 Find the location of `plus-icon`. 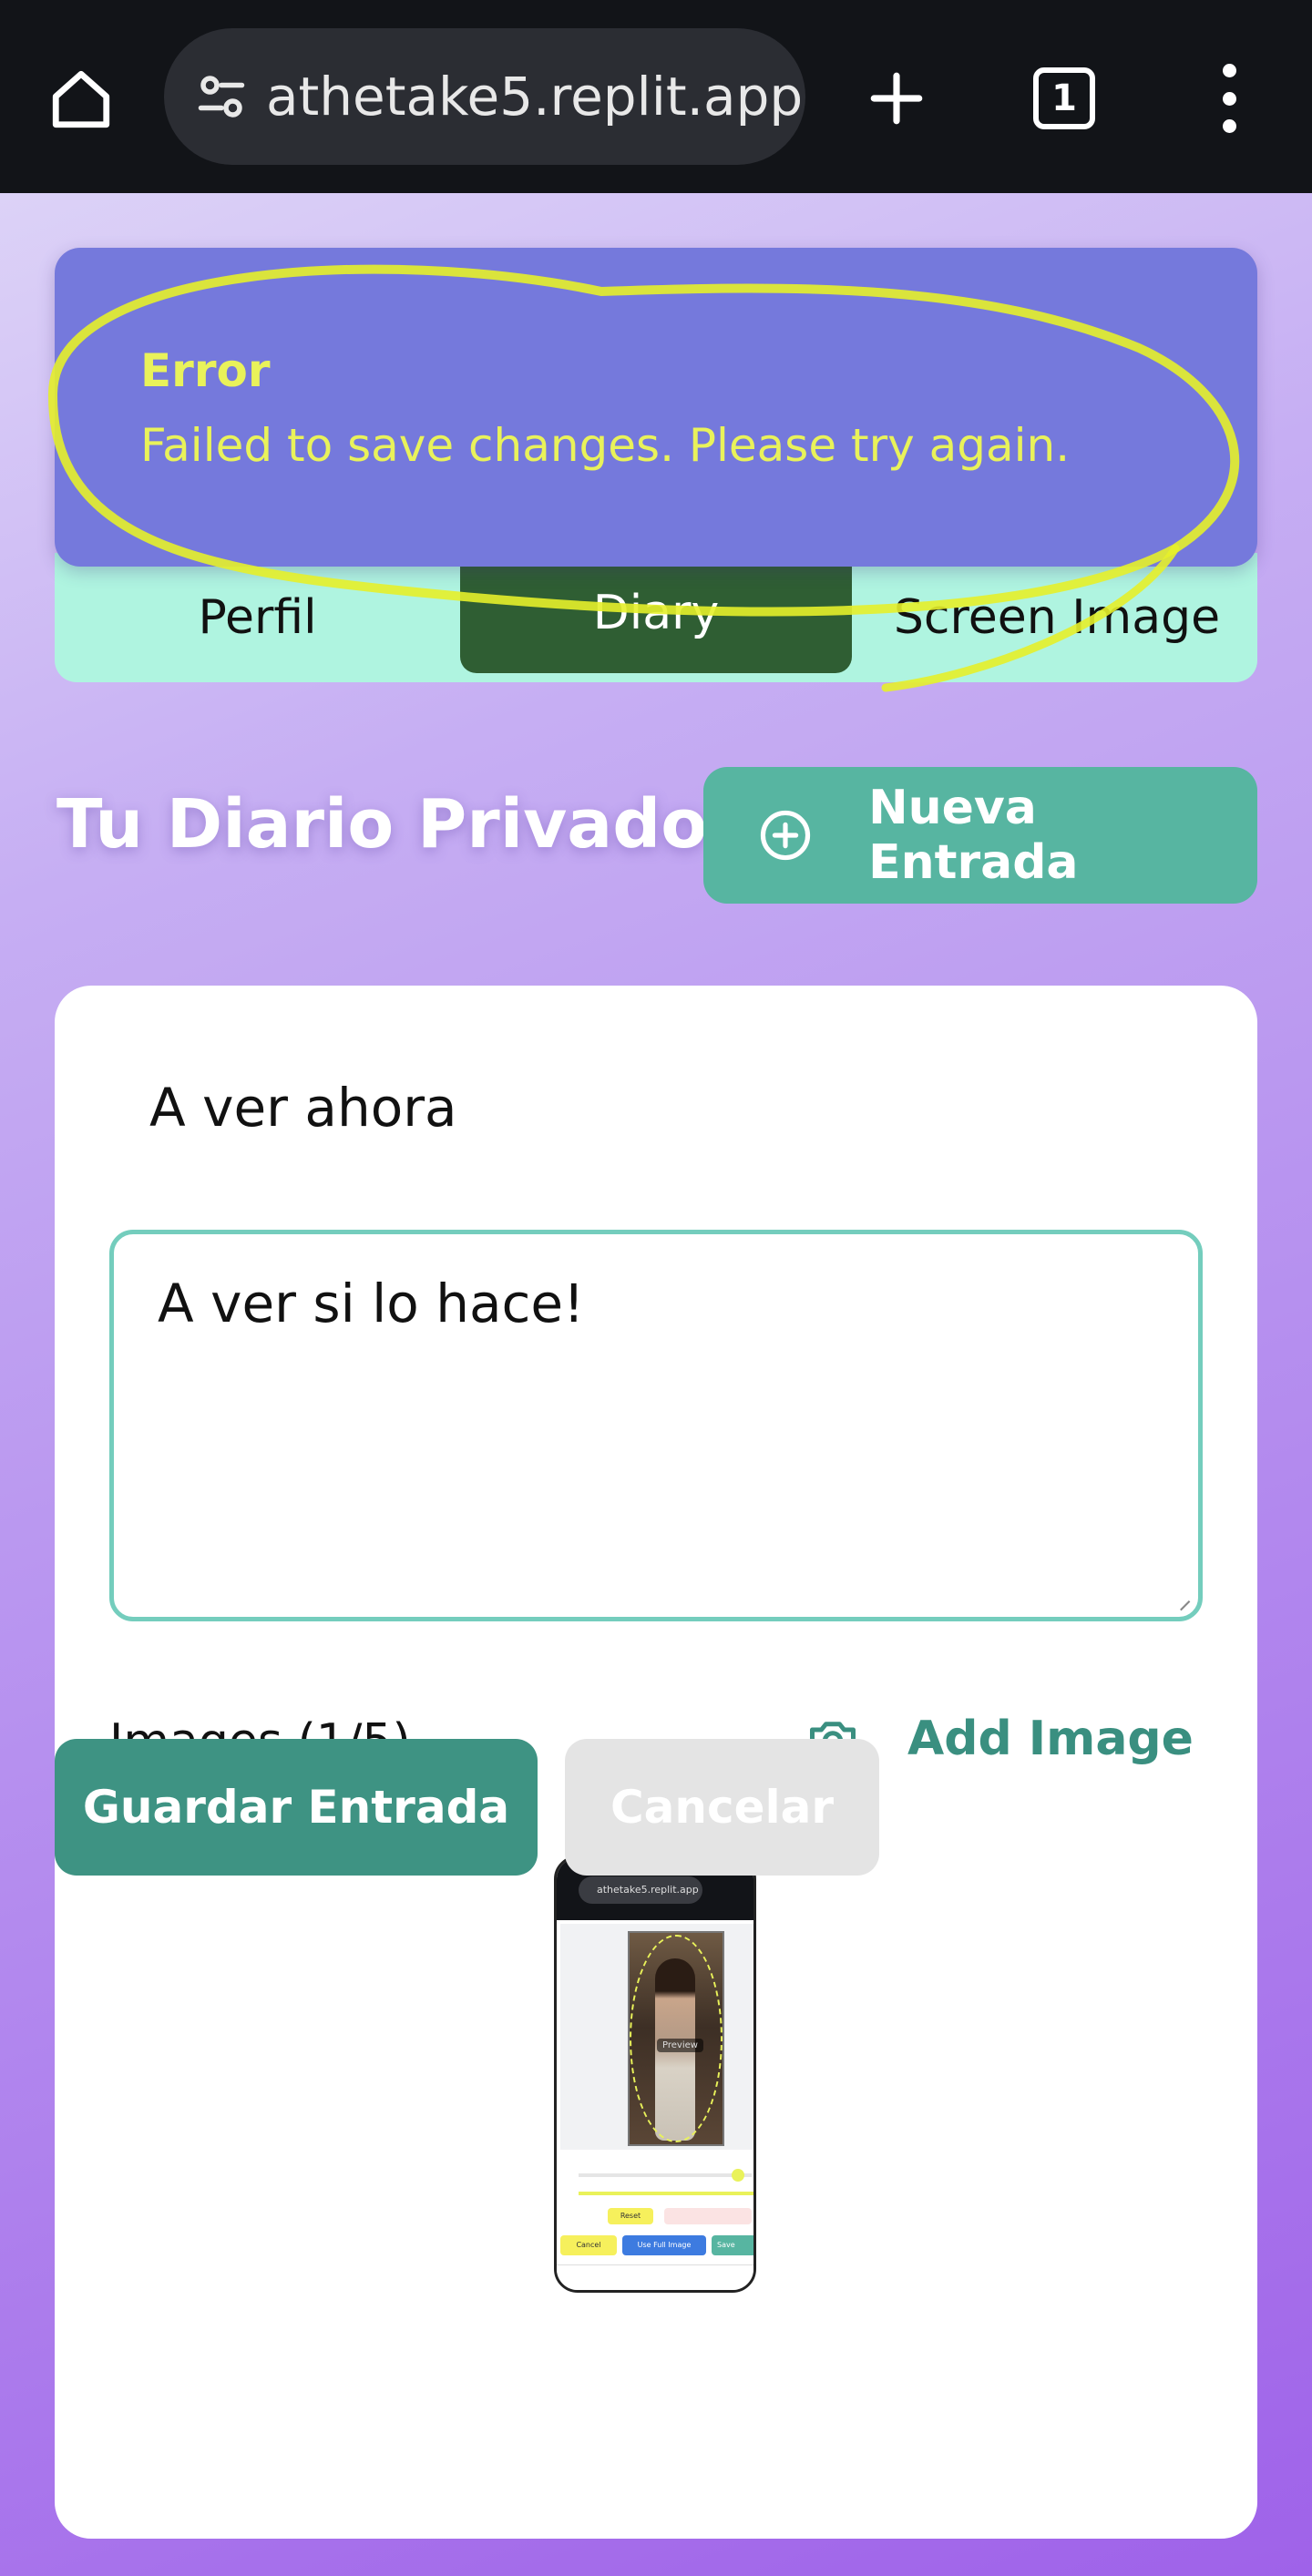

plus-icon is located at coordinates (896, 98).